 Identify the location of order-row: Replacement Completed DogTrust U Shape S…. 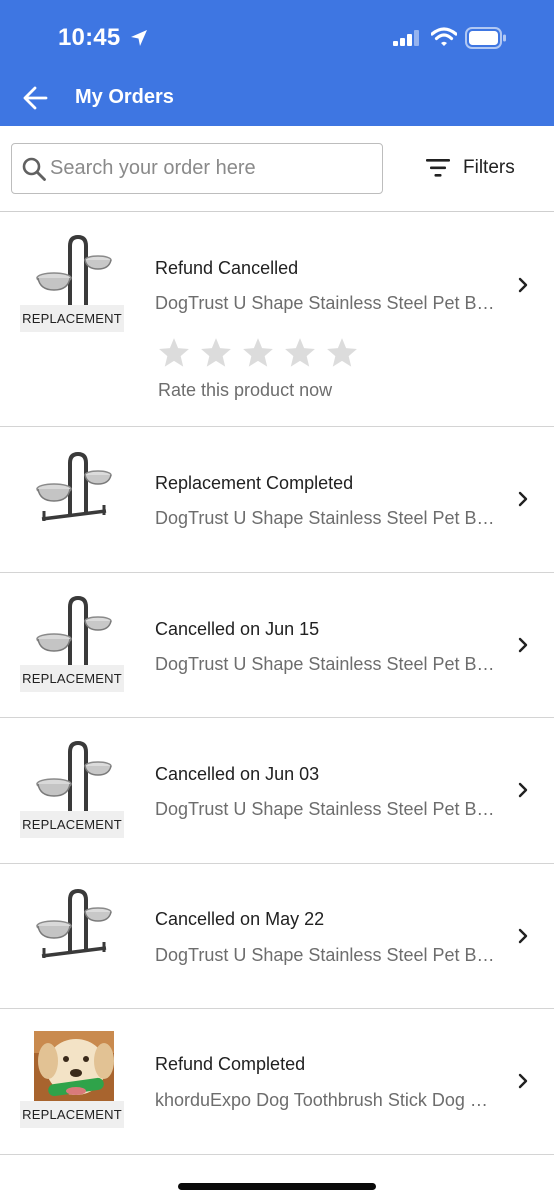
(277, 500).